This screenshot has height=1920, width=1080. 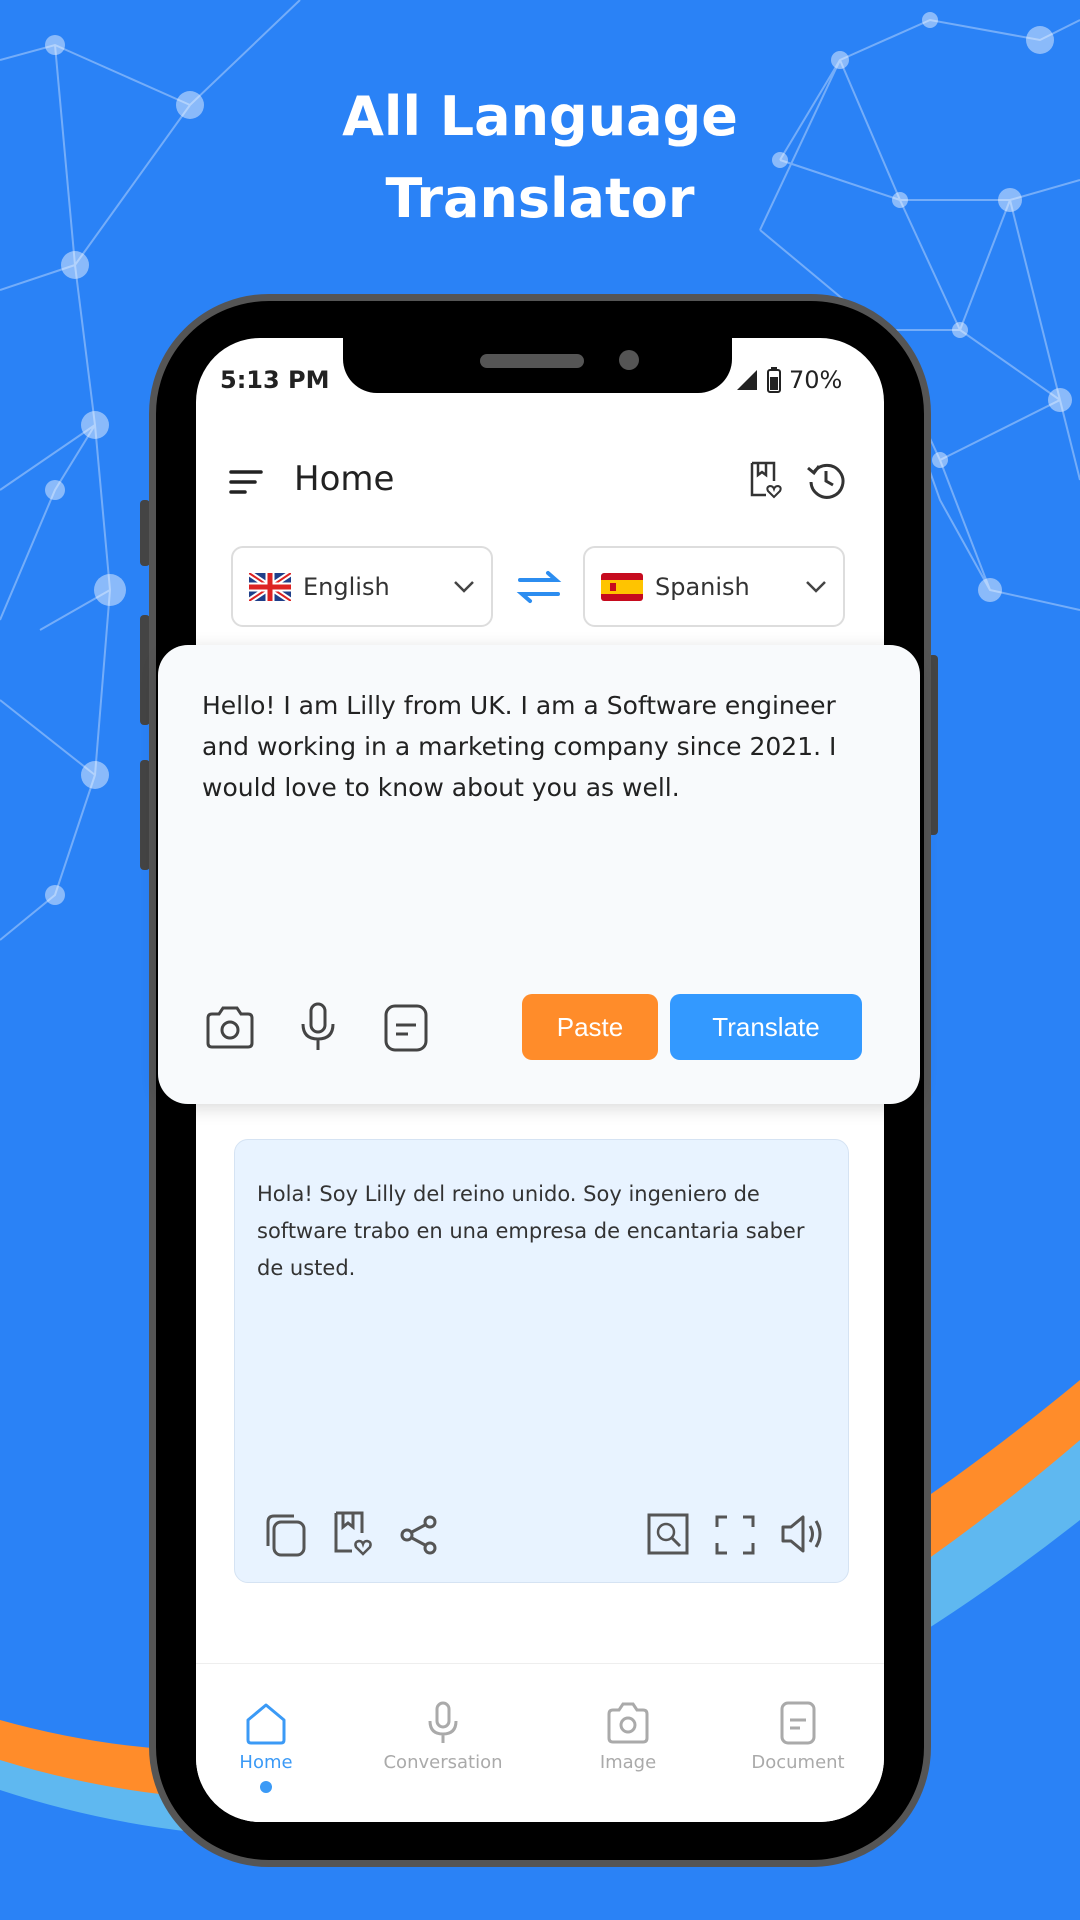 I want to click on speaker-icon, so click(x=803, y=1534).